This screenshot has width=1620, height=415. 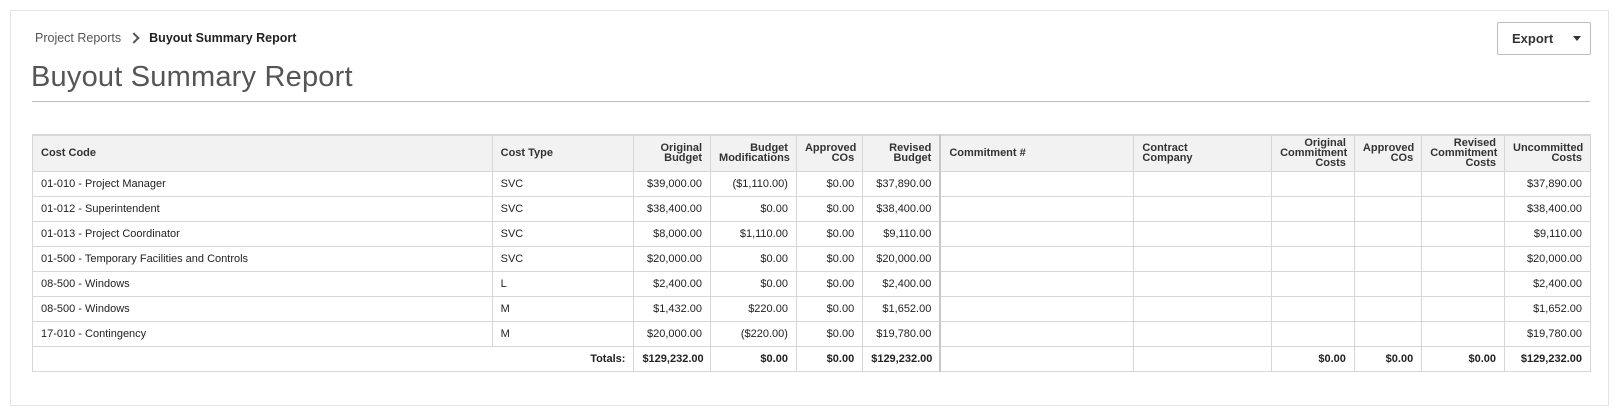 I want to click on breadcrumb-current: Buyout Summary Report, so click(x=223, y=38).